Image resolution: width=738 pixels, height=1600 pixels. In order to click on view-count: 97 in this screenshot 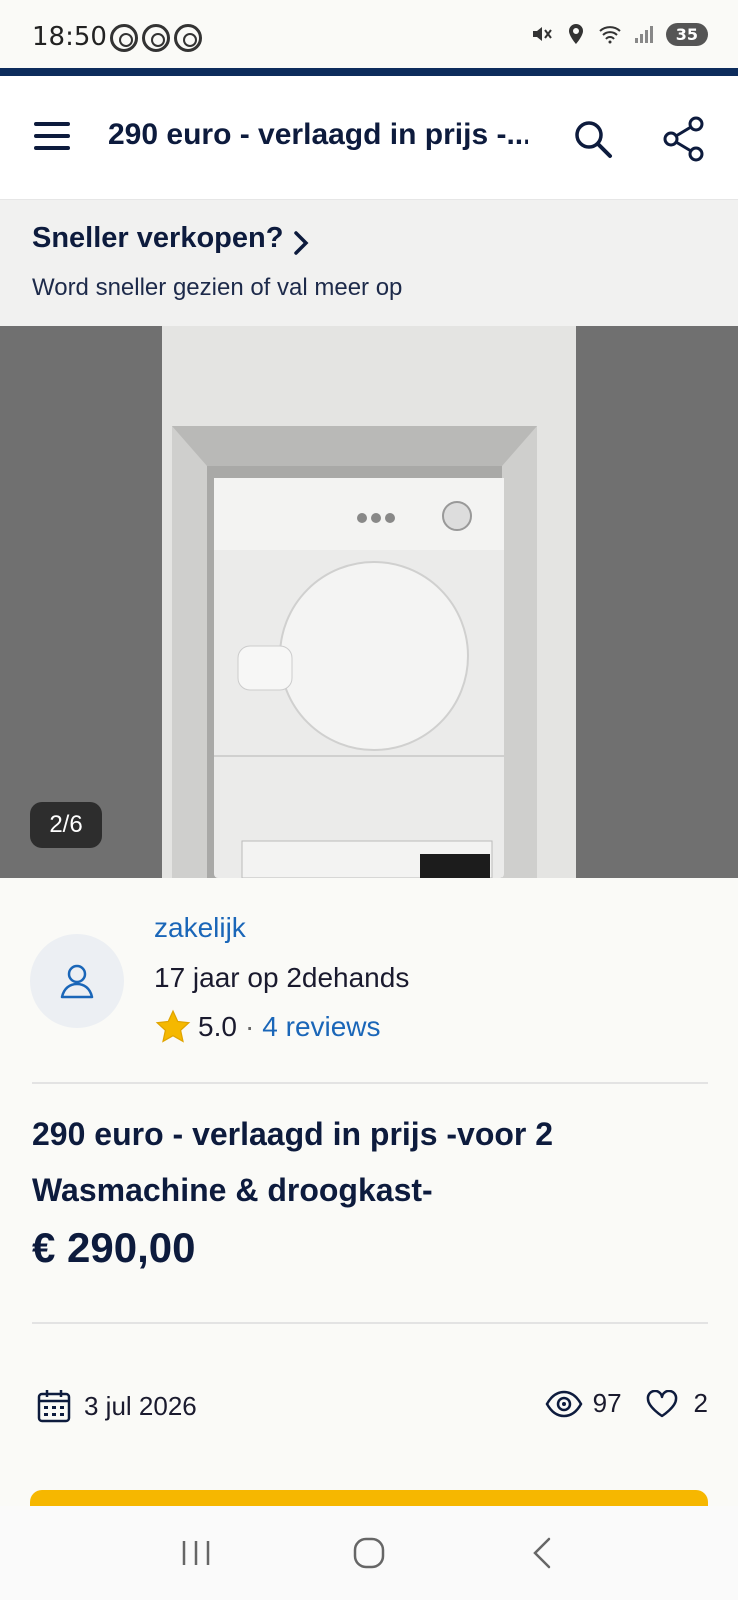, I will do `click(607, 1403)`.